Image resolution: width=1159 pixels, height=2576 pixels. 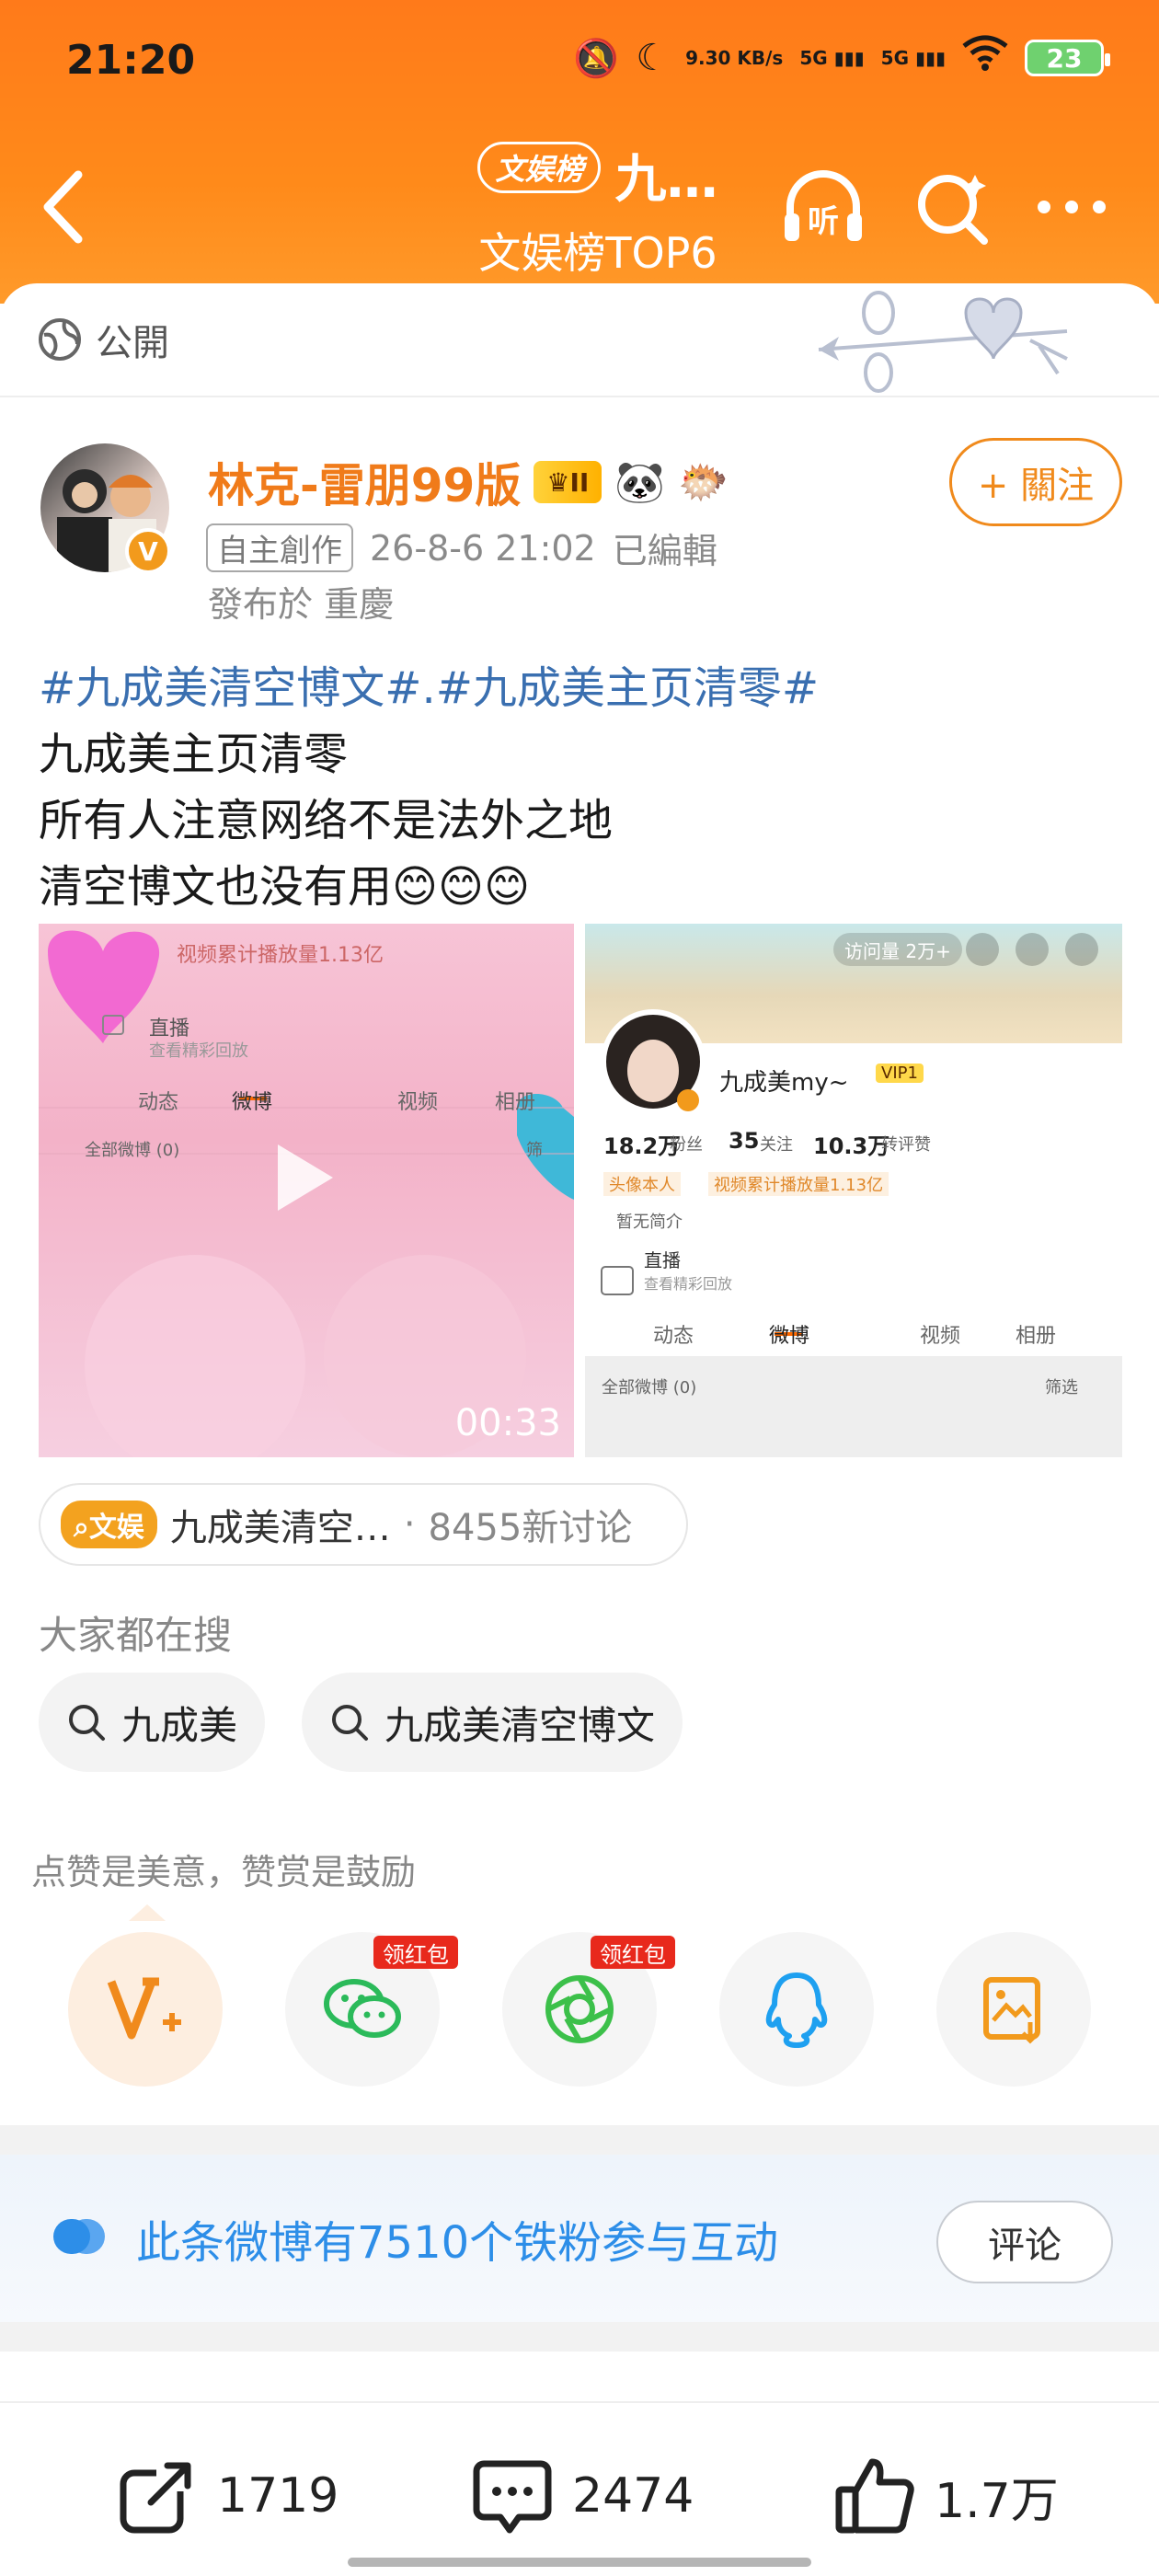 I want to click on repost-icon, so click(x=159, y=2494).